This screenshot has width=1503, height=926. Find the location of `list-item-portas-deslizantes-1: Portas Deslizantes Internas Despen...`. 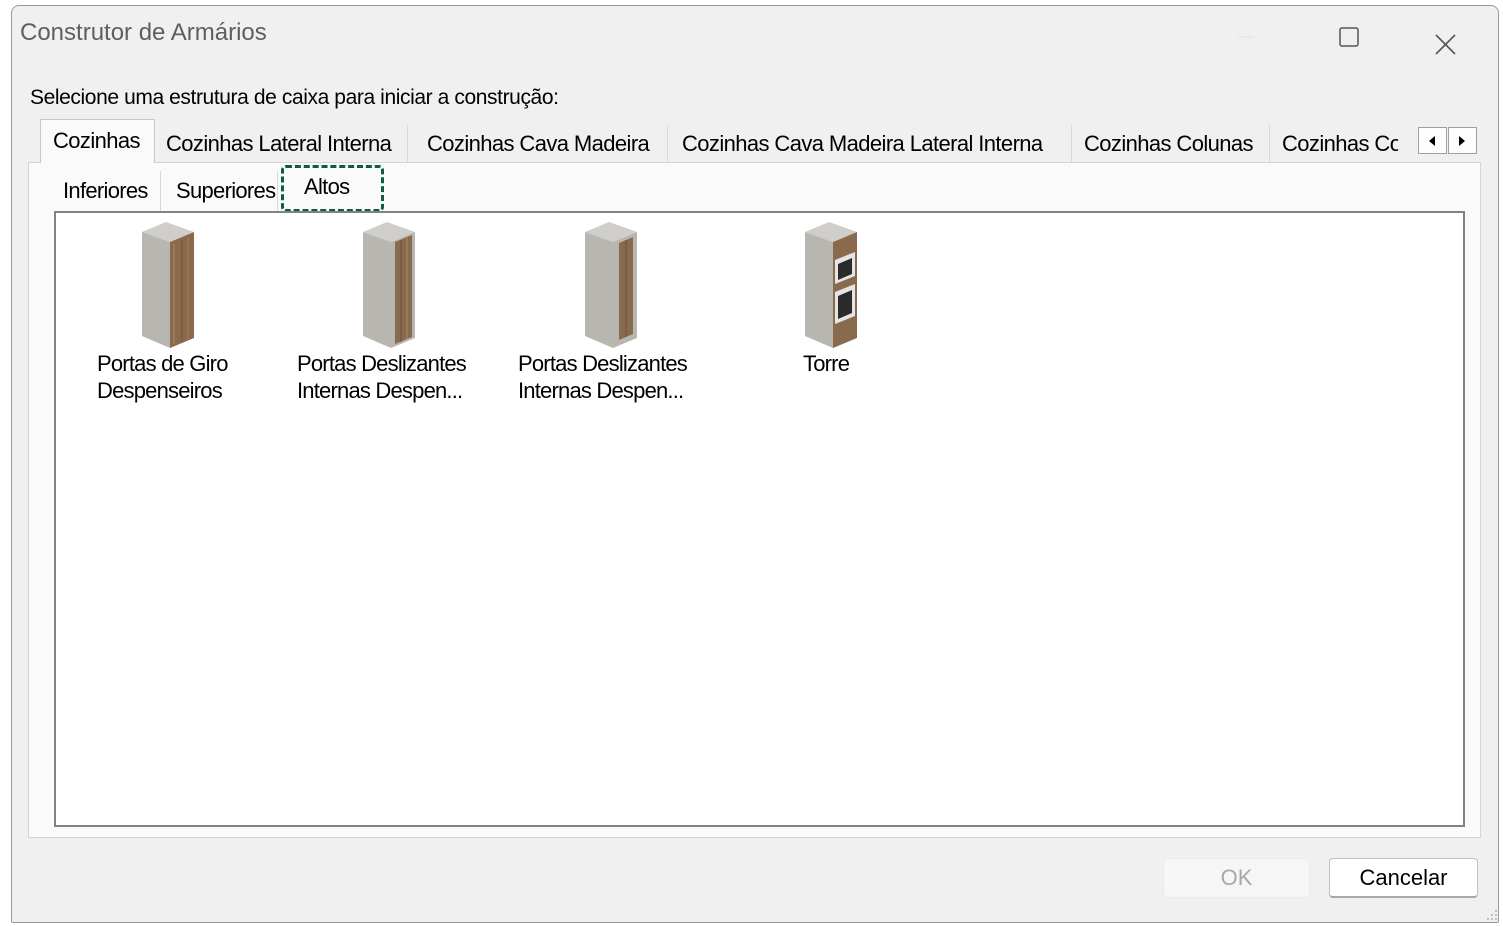

list-item-portas-deslizantes-1: Portas Deslizantes Internas Despen... is located at coordinates (387, 312).